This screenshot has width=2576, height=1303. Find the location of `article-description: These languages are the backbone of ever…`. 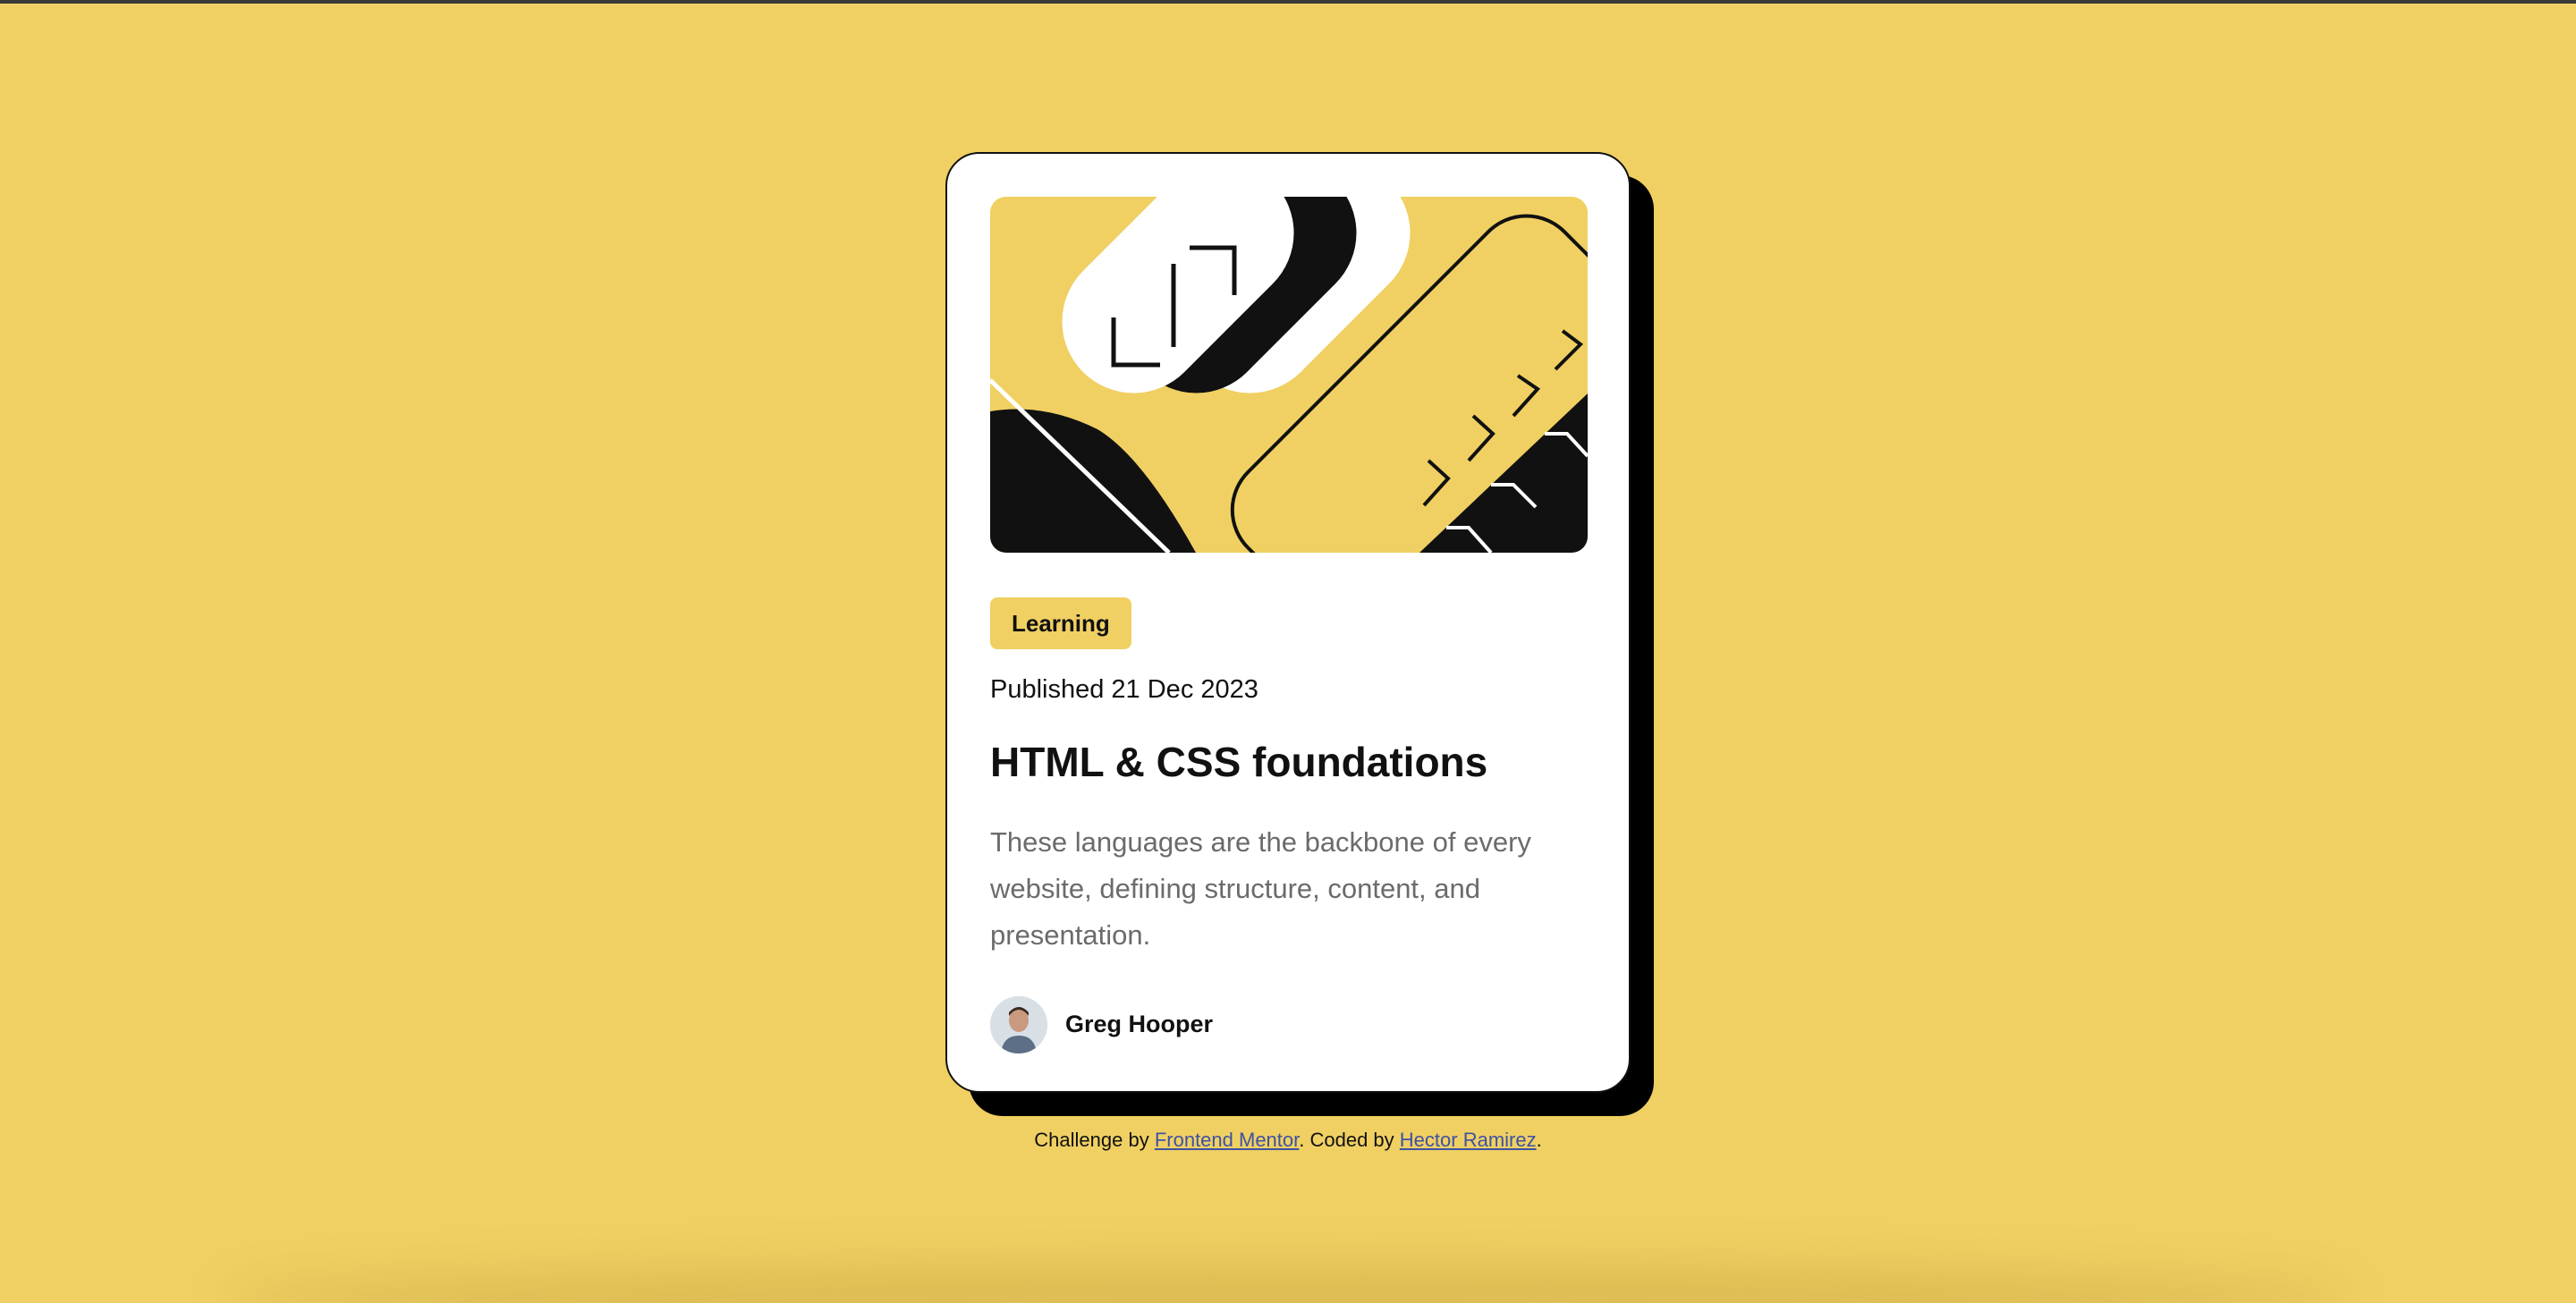

article-description: These languages are the backbone of ever… is located at coordinates (1260, 888).